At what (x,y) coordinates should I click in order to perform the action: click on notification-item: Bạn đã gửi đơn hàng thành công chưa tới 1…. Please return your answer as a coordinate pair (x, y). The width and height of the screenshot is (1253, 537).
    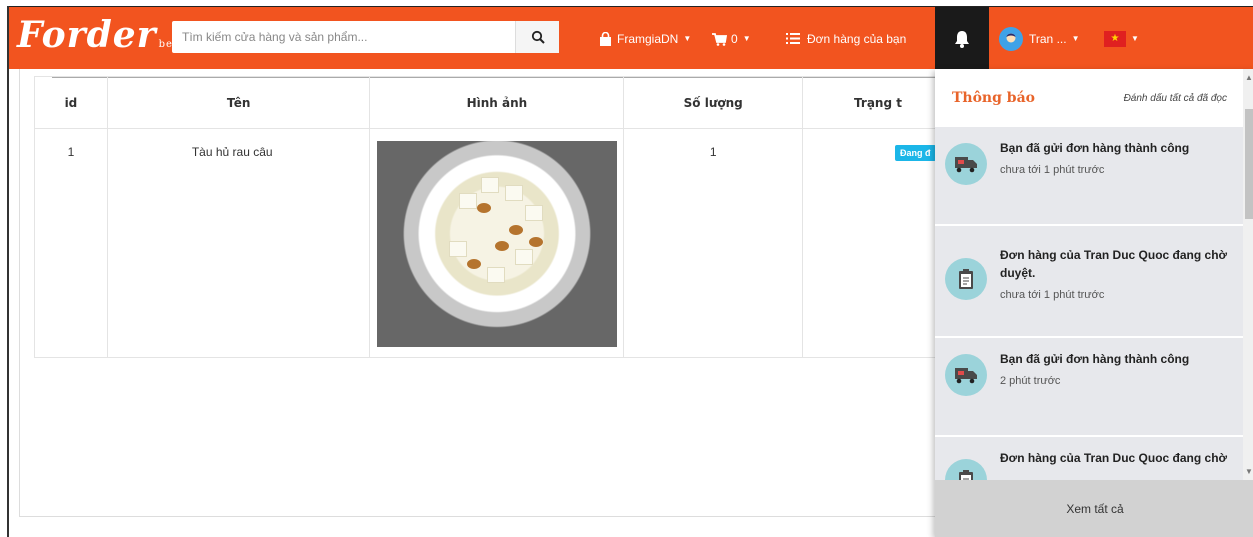
    Looking at the image, I should click on (1089, 176).